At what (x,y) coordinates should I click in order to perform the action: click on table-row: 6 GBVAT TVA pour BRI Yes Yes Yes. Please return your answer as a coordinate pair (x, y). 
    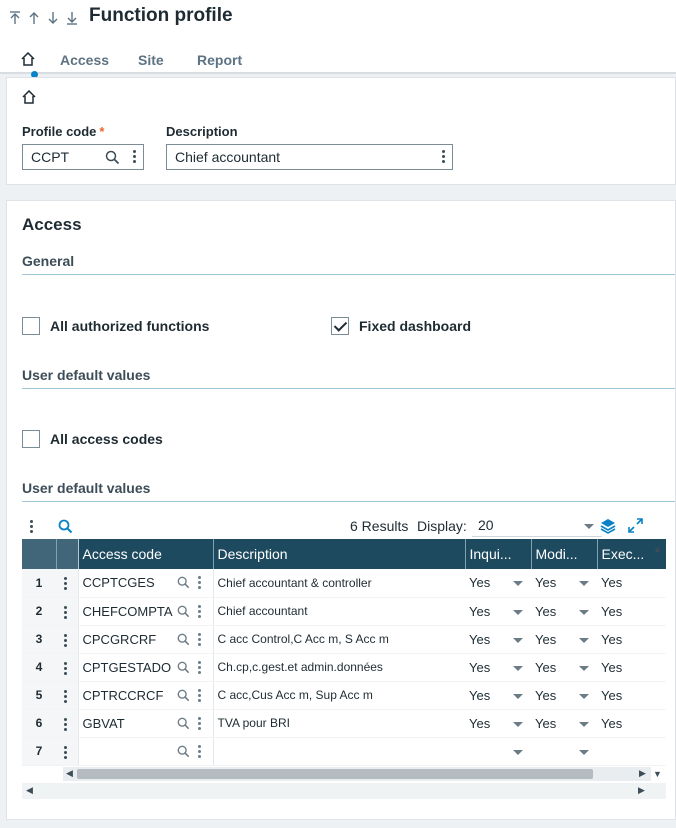
    Looking at the image, I should click on (344, 723).